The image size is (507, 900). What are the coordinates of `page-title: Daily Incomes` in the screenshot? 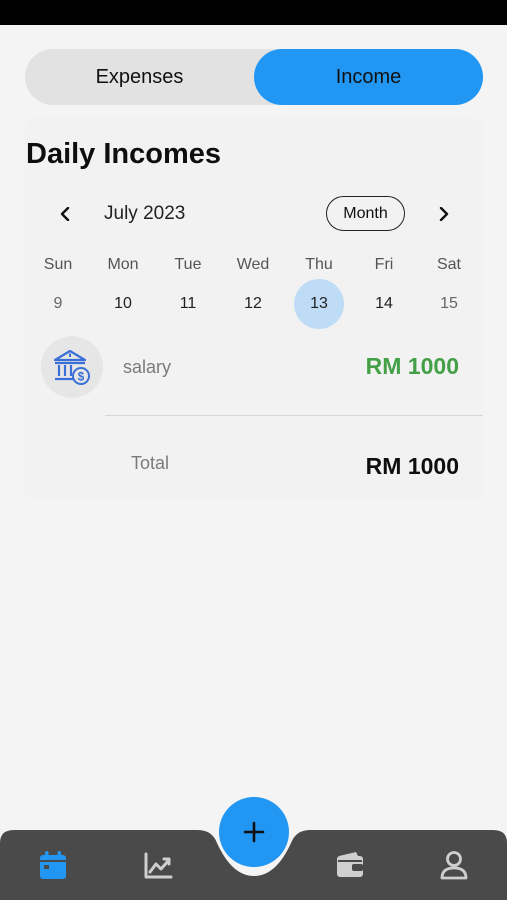 It's located at (124, 154).